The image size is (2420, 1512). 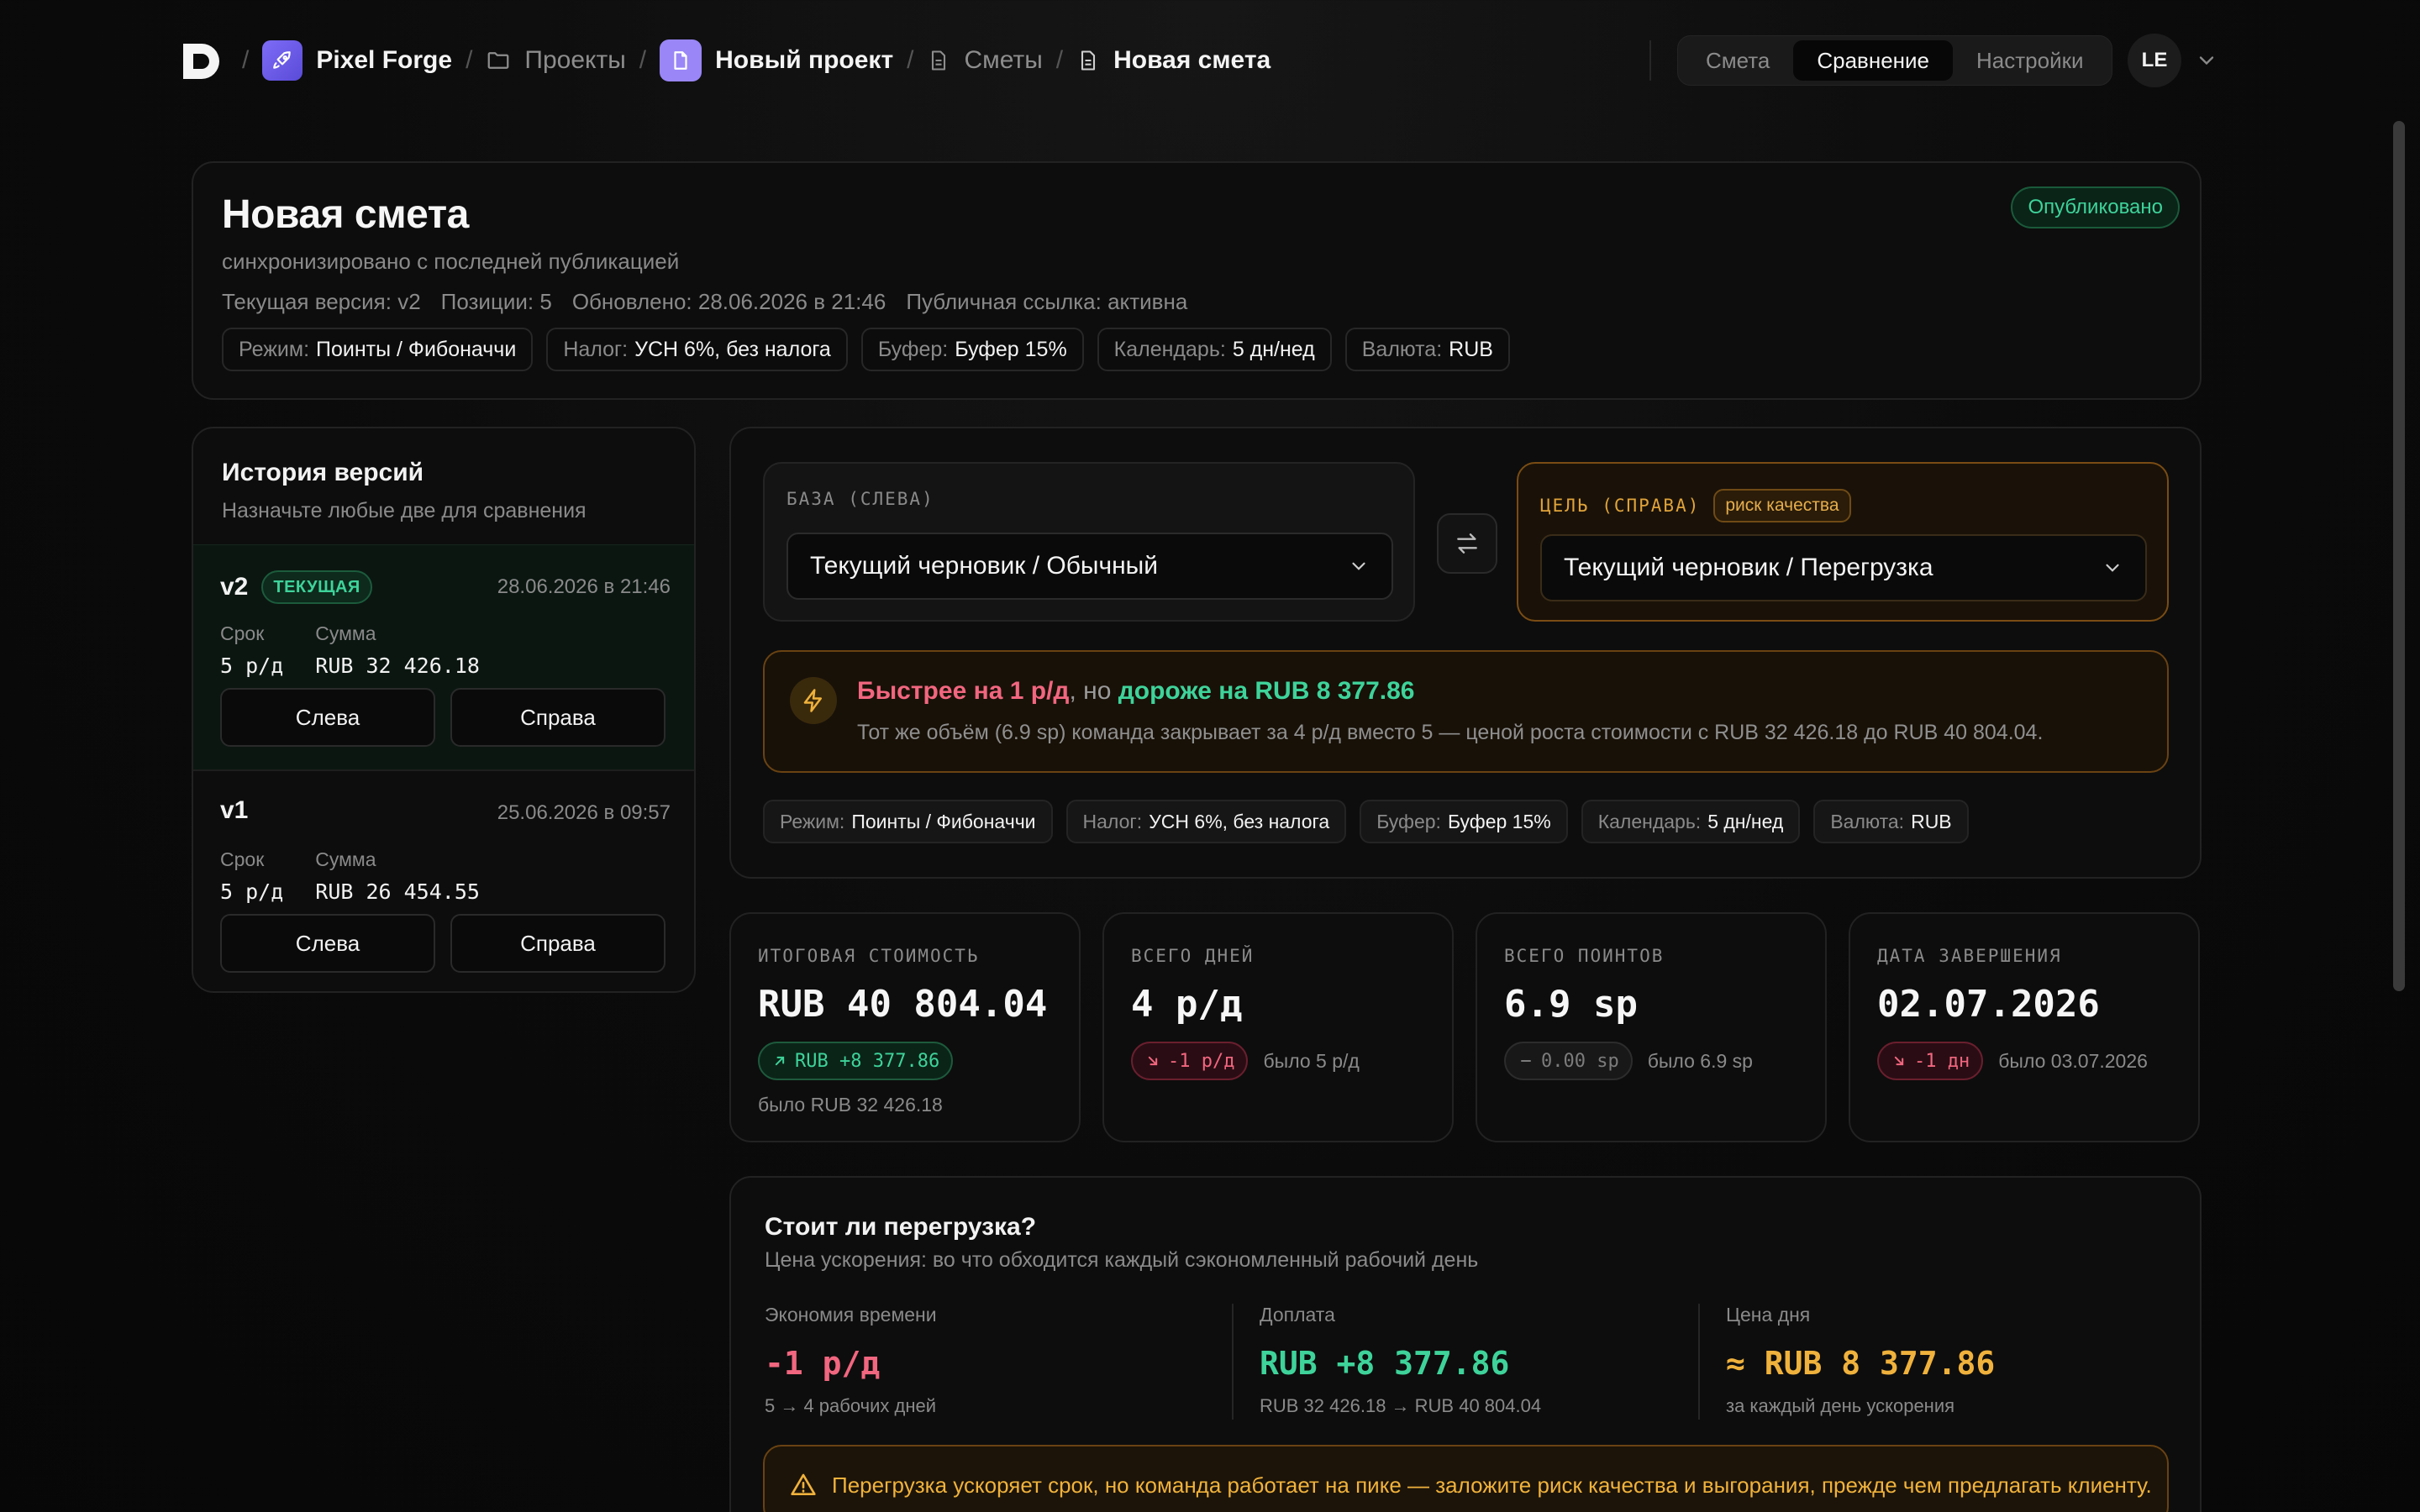 I want to click on version-date: 25.06.2026 в 09:57, so click(x=584, y=812).